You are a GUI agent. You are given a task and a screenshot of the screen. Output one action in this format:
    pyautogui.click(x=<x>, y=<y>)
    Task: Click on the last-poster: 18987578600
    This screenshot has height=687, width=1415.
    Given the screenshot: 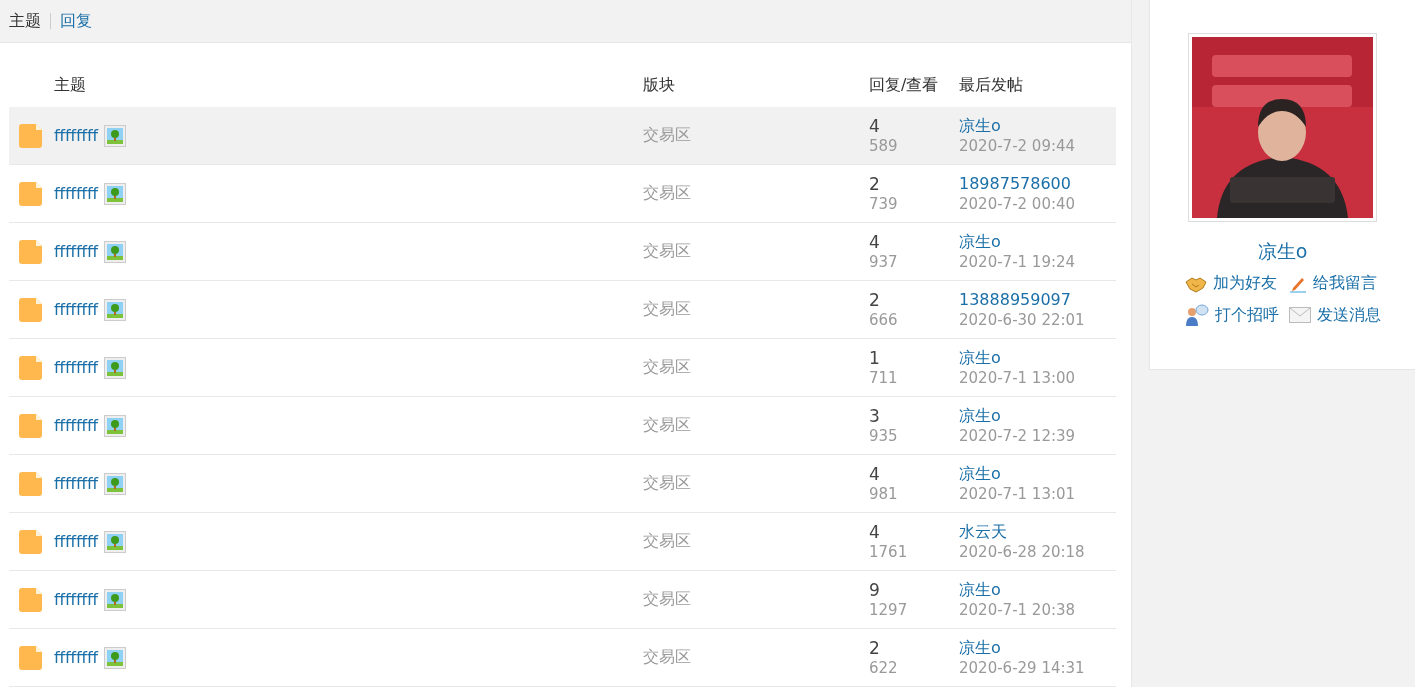 What is the action you would take?
    pyautogui.click(x=1037, y=183)
    